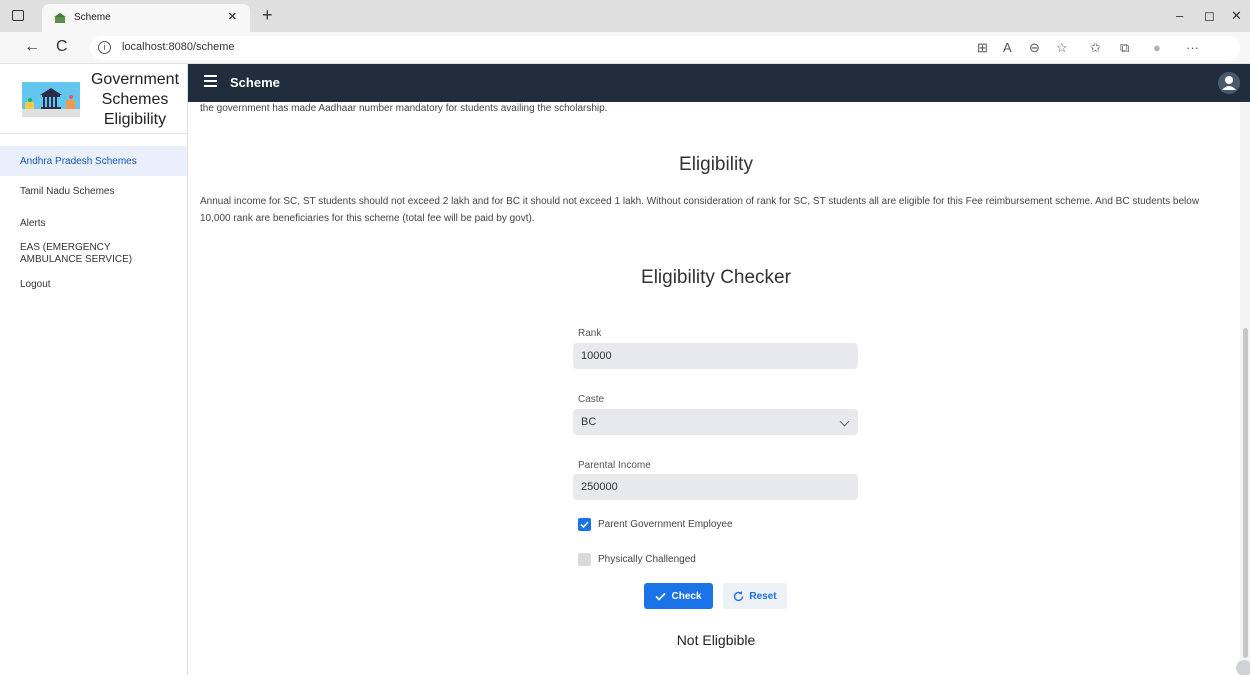  What do you see at coordinates (665, 524) in the screenshot?
I see `parent-government-label: Parent Government Employee` at bounding box center [665, 524].